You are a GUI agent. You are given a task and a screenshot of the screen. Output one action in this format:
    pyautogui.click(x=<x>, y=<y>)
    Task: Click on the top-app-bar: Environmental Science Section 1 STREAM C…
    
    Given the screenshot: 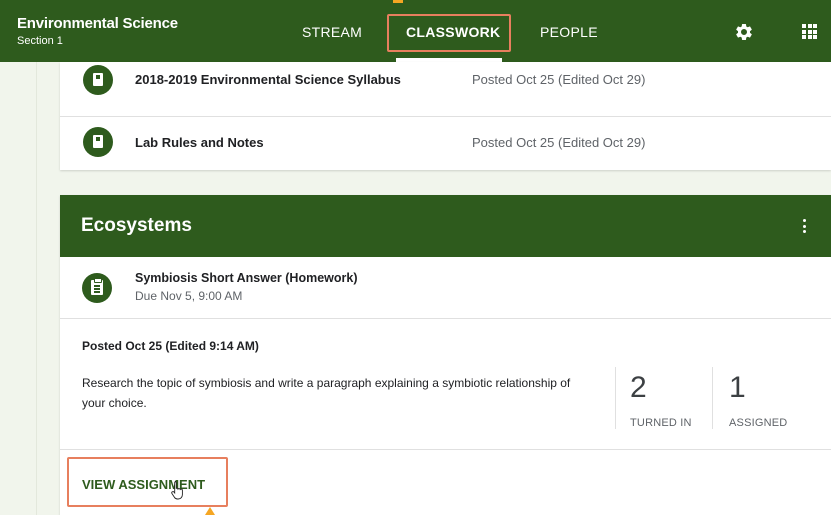 What is the action you would take?
    pyautogui.click(x=415, y=31)
    